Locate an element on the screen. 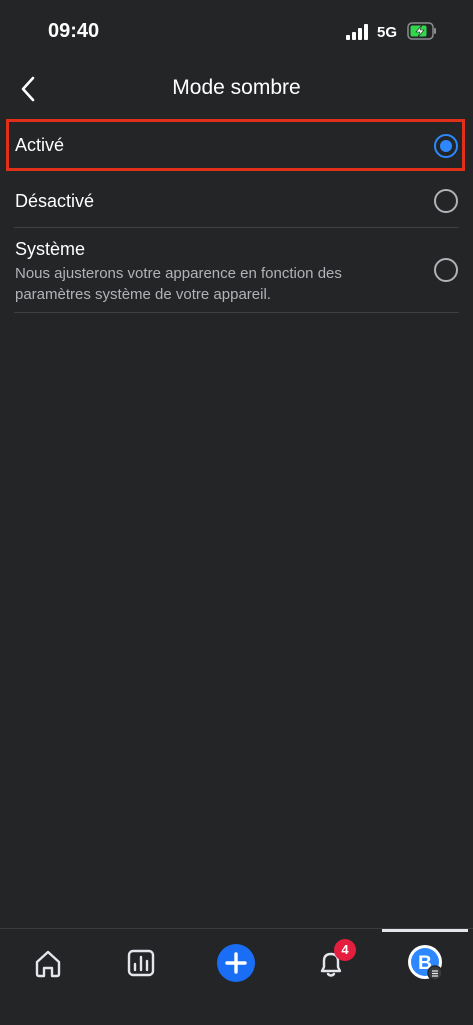 This screenshot has width=473, height=1025. option-inactive: Désactivé is located at coordinates (236, 201).